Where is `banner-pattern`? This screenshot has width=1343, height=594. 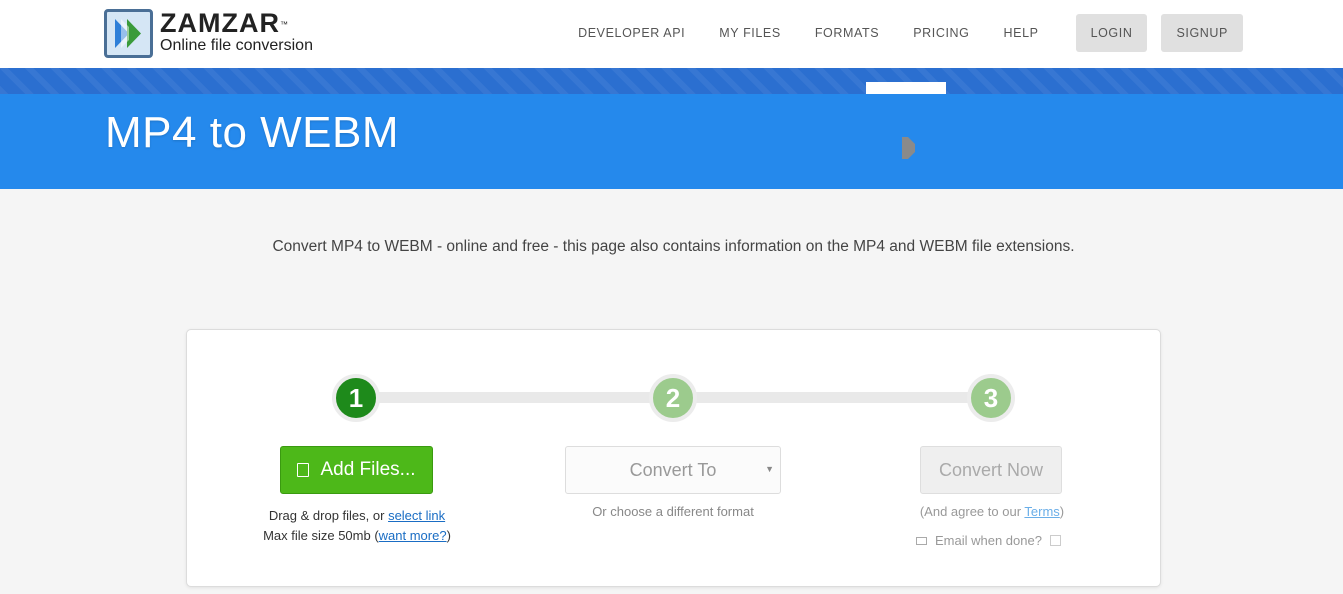
banner-pattern is located at coordinates (671, 81).